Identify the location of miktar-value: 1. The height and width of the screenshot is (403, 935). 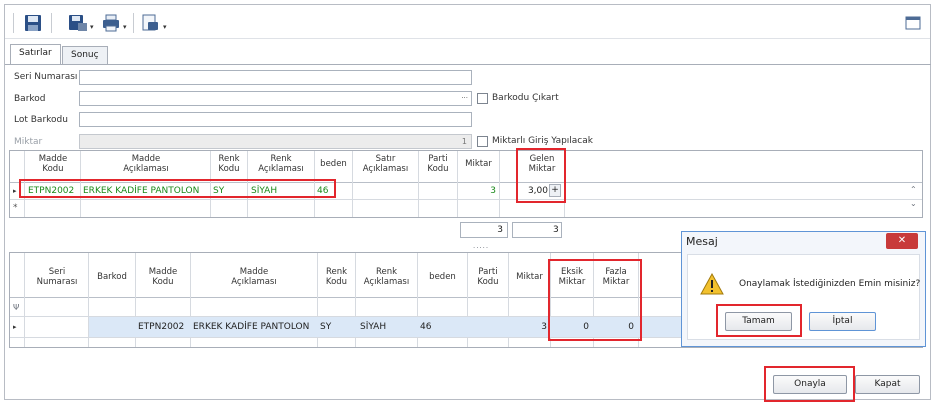
(464, 141).